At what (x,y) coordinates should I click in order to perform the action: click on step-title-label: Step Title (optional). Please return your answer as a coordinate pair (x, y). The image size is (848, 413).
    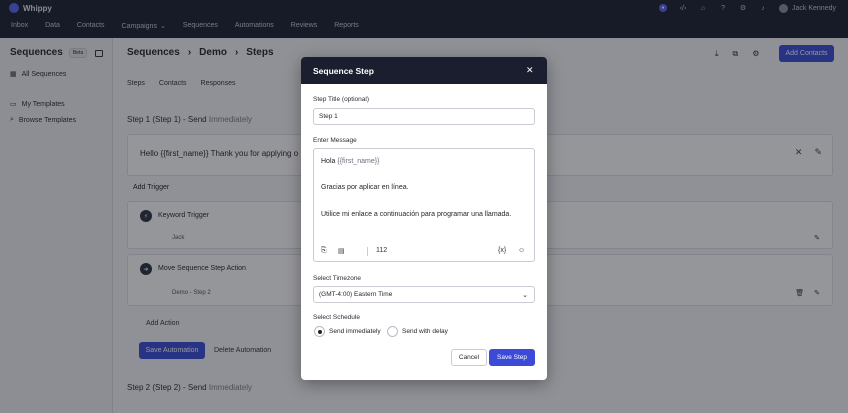
    Looking at the image, I should click on (341, 99).